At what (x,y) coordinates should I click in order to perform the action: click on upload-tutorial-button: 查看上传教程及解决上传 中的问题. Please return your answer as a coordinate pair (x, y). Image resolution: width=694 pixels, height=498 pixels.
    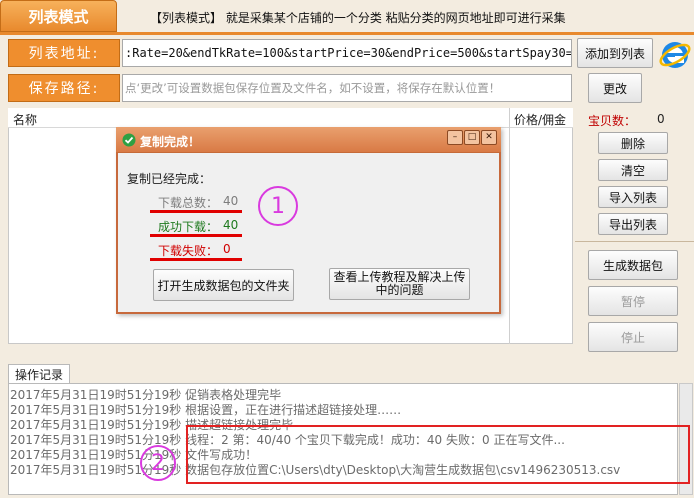
    Looking at the image, I should click on (399, 284).